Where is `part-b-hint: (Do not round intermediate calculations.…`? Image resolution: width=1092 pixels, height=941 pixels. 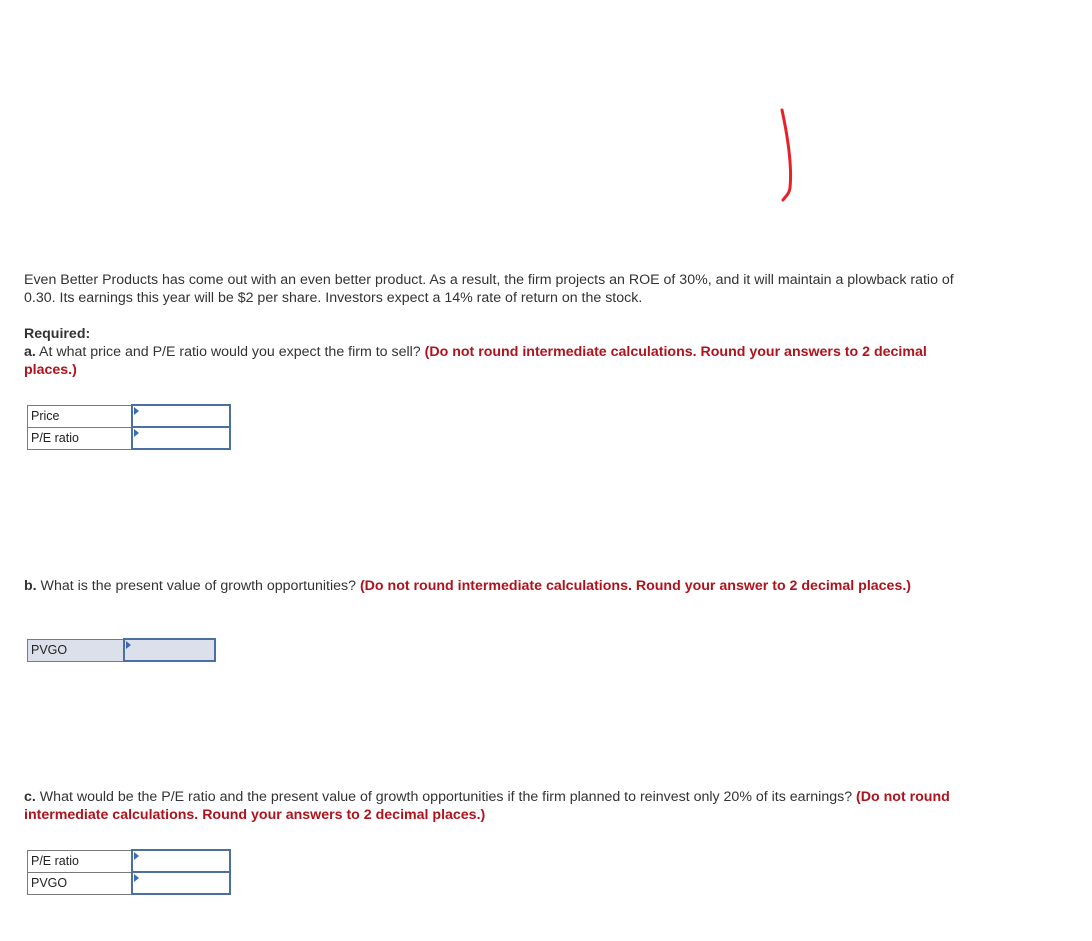 part-b-hint: (Do not round intermediate calculations.… is located at coordinates (635, 586).